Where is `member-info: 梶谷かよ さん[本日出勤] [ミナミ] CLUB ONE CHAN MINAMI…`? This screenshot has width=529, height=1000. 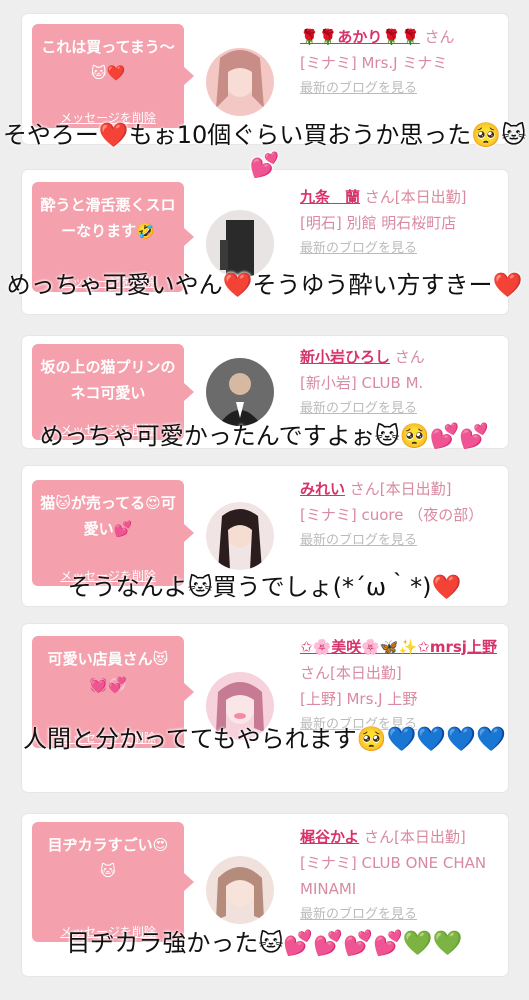
member-info: 梶谷かよ さん[本日出勤] [ミナミ] CLUB ONE CHAN MINAMI… is located at coordinates (400, 876).